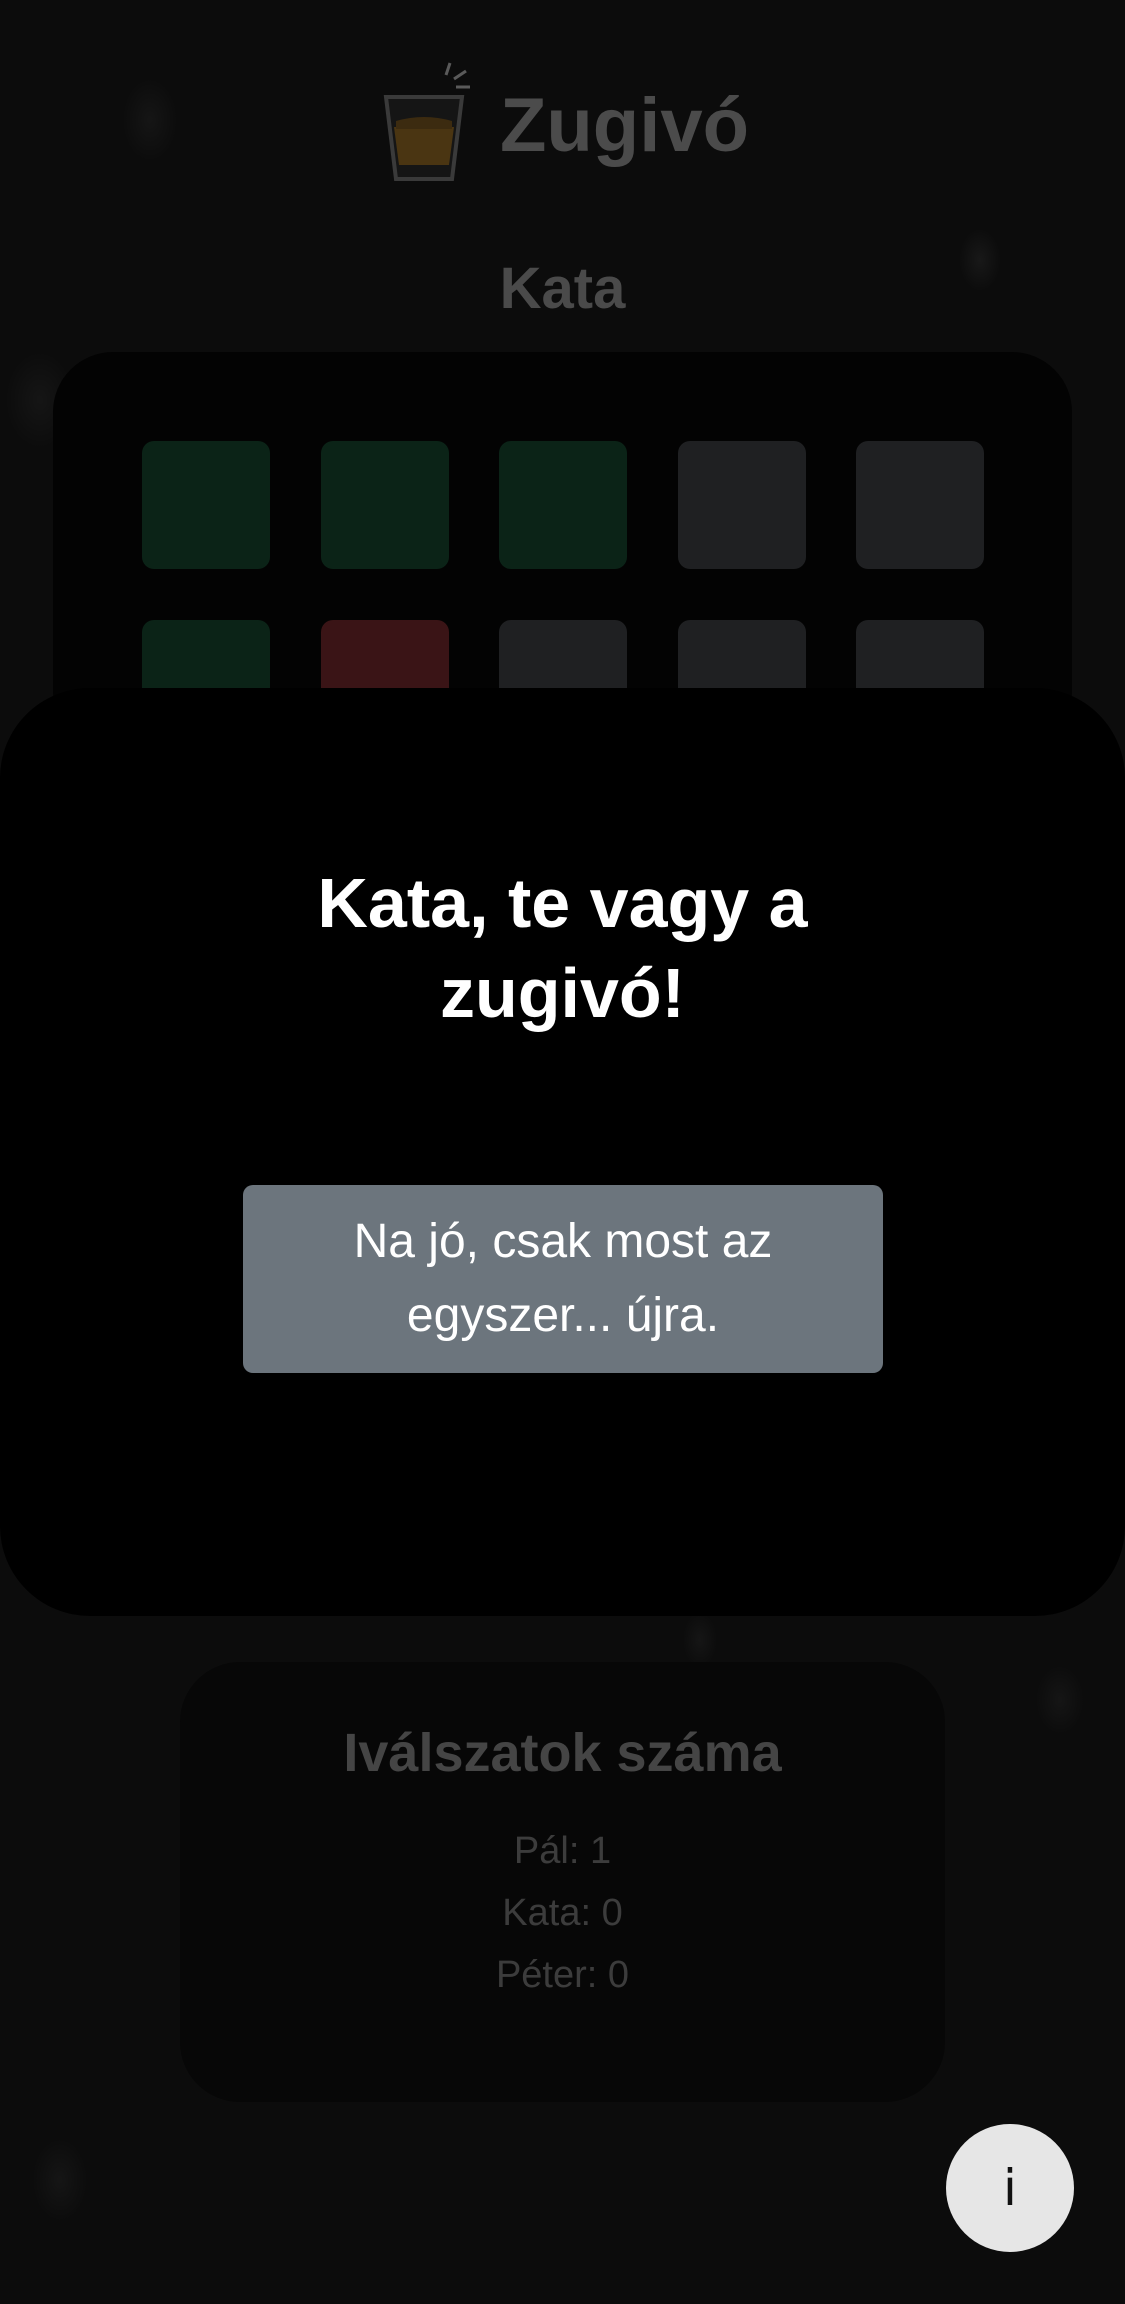 The height and width of the screenshot is (2304, 1125). Describe the element at coordinates (563, 1241) in the screenshot. I see `restart-button-label: Na jó, csak most az` at that location.